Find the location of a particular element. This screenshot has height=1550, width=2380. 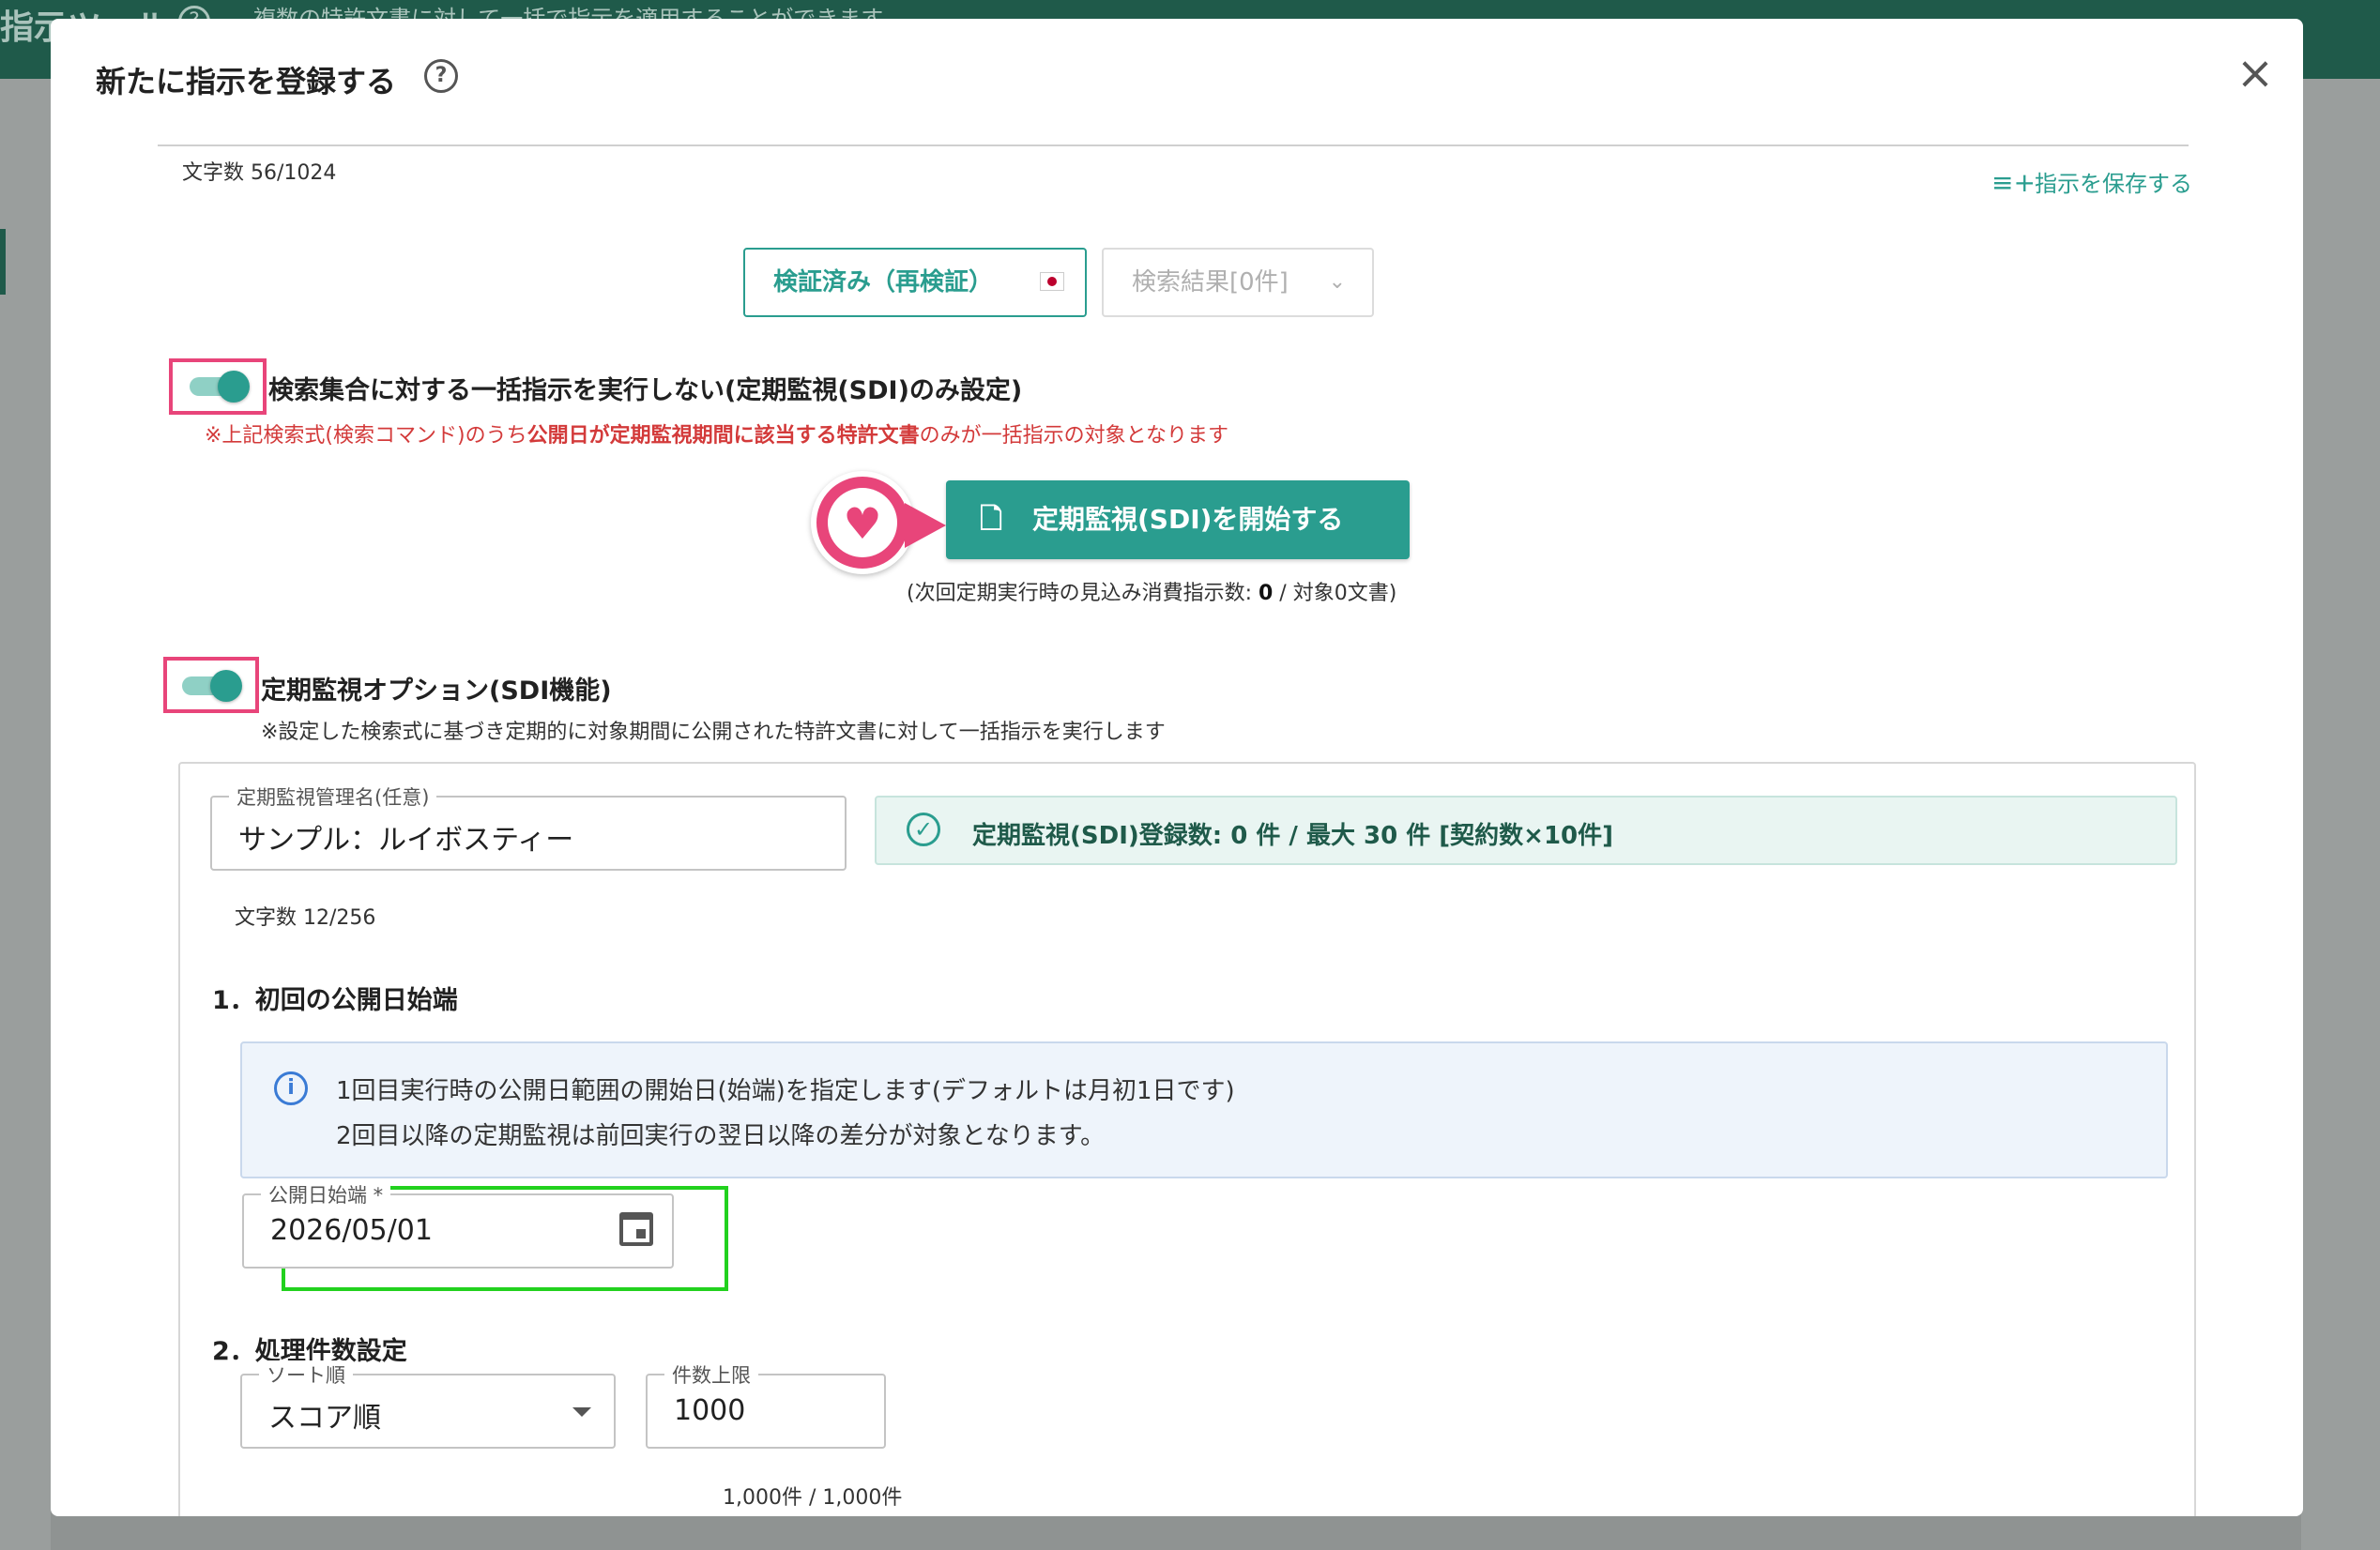

section1-title: 1．初回の公開日始端 is located at coordinates (335, 1001).